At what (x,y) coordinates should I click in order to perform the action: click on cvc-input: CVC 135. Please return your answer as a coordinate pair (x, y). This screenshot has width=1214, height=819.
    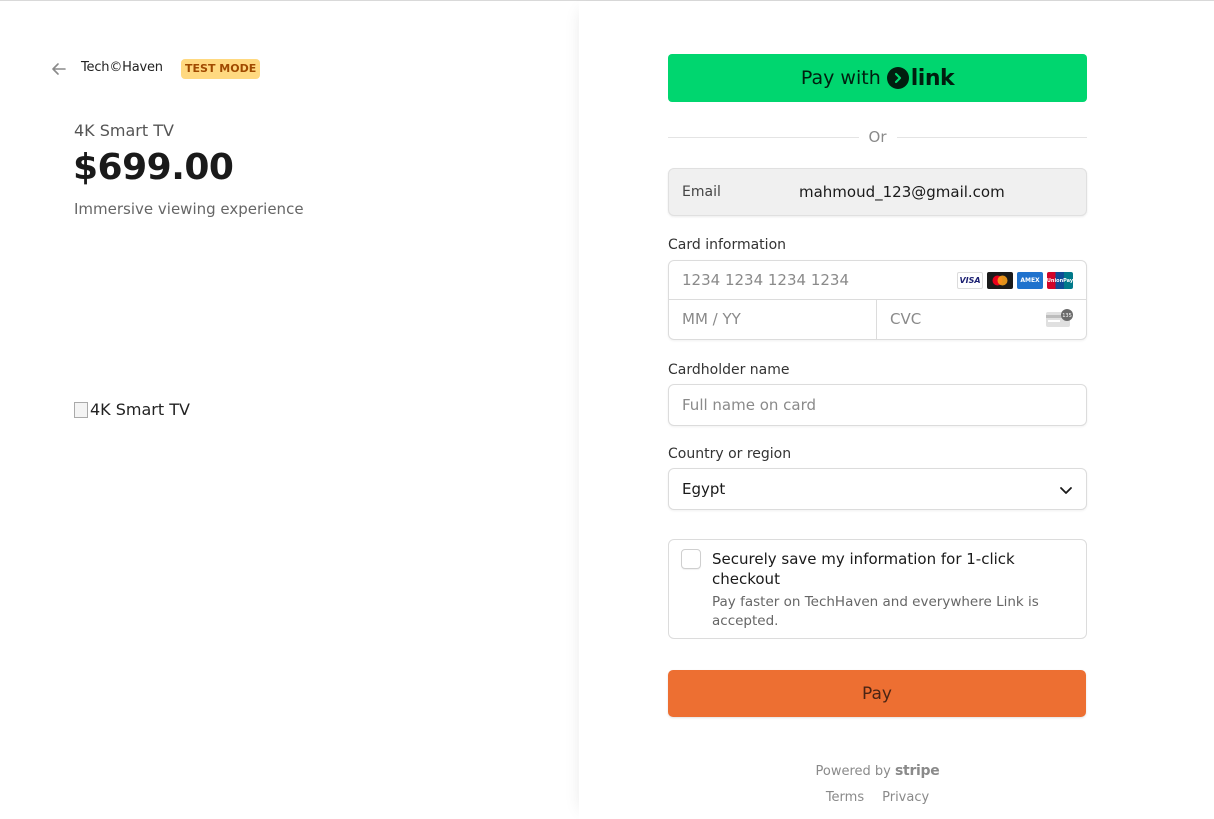
    Looking at the image, I should click on (981, 319).